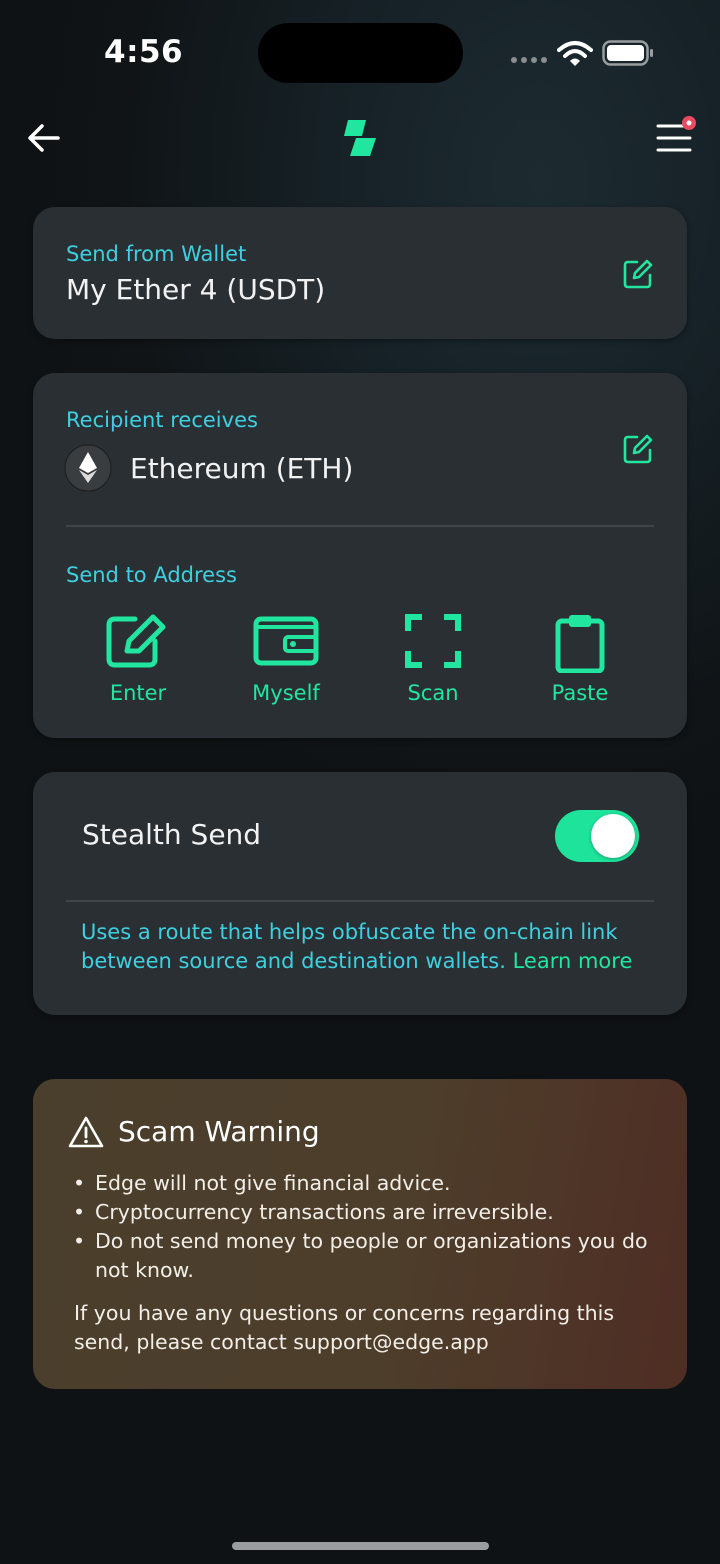 This screenshot has height=1564, width=720. What do you see at coordinates (286, 641) in the screenshot?
I see `wallet-icon` at bounding box center [286, 641].